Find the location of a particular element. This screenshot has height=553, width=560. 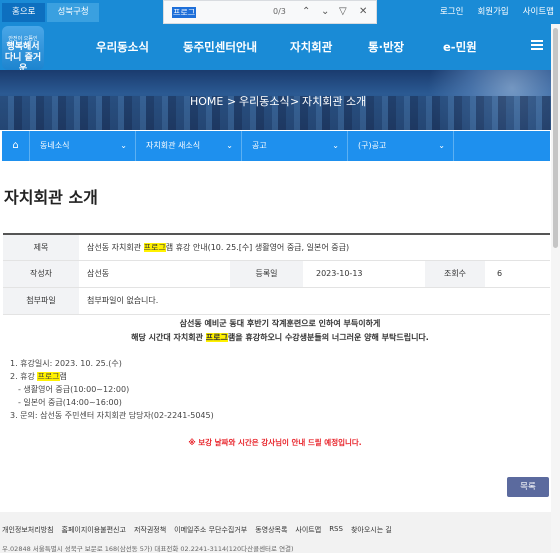

home-link: 홈으로 is located at coordinates (24, 12).